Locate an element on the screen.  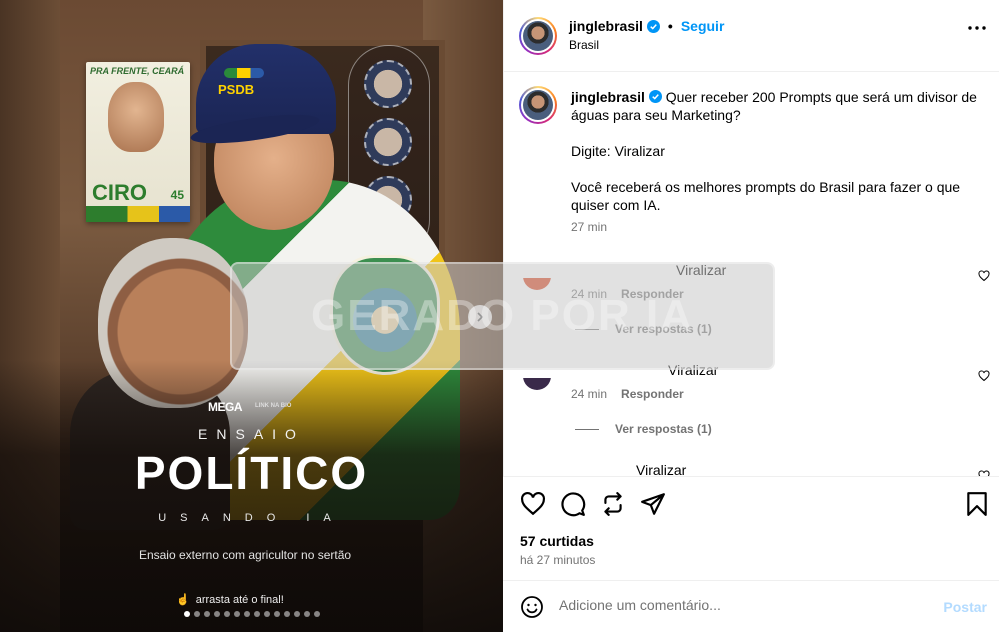
caption-line-2: Digite: Viralizar is located at coordinates (618, 151).